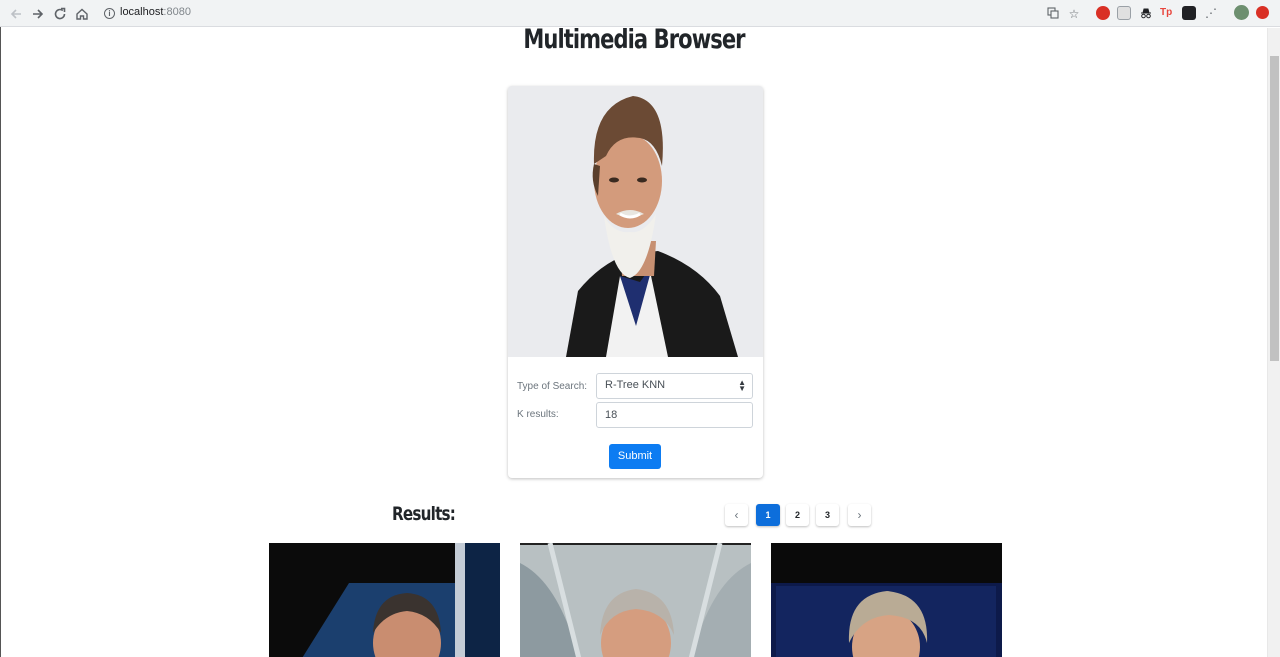 This screenshot has width=1280, height=657. I want to click on forward-arrow-icon, so click(38, 14).